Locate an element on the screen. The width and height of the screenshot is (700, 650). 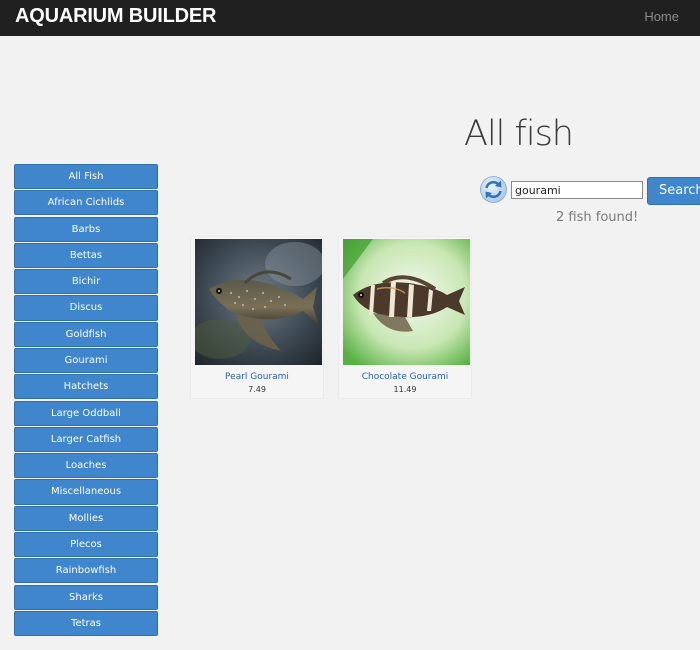
home-link: Home is located at coordinates (661, 16).